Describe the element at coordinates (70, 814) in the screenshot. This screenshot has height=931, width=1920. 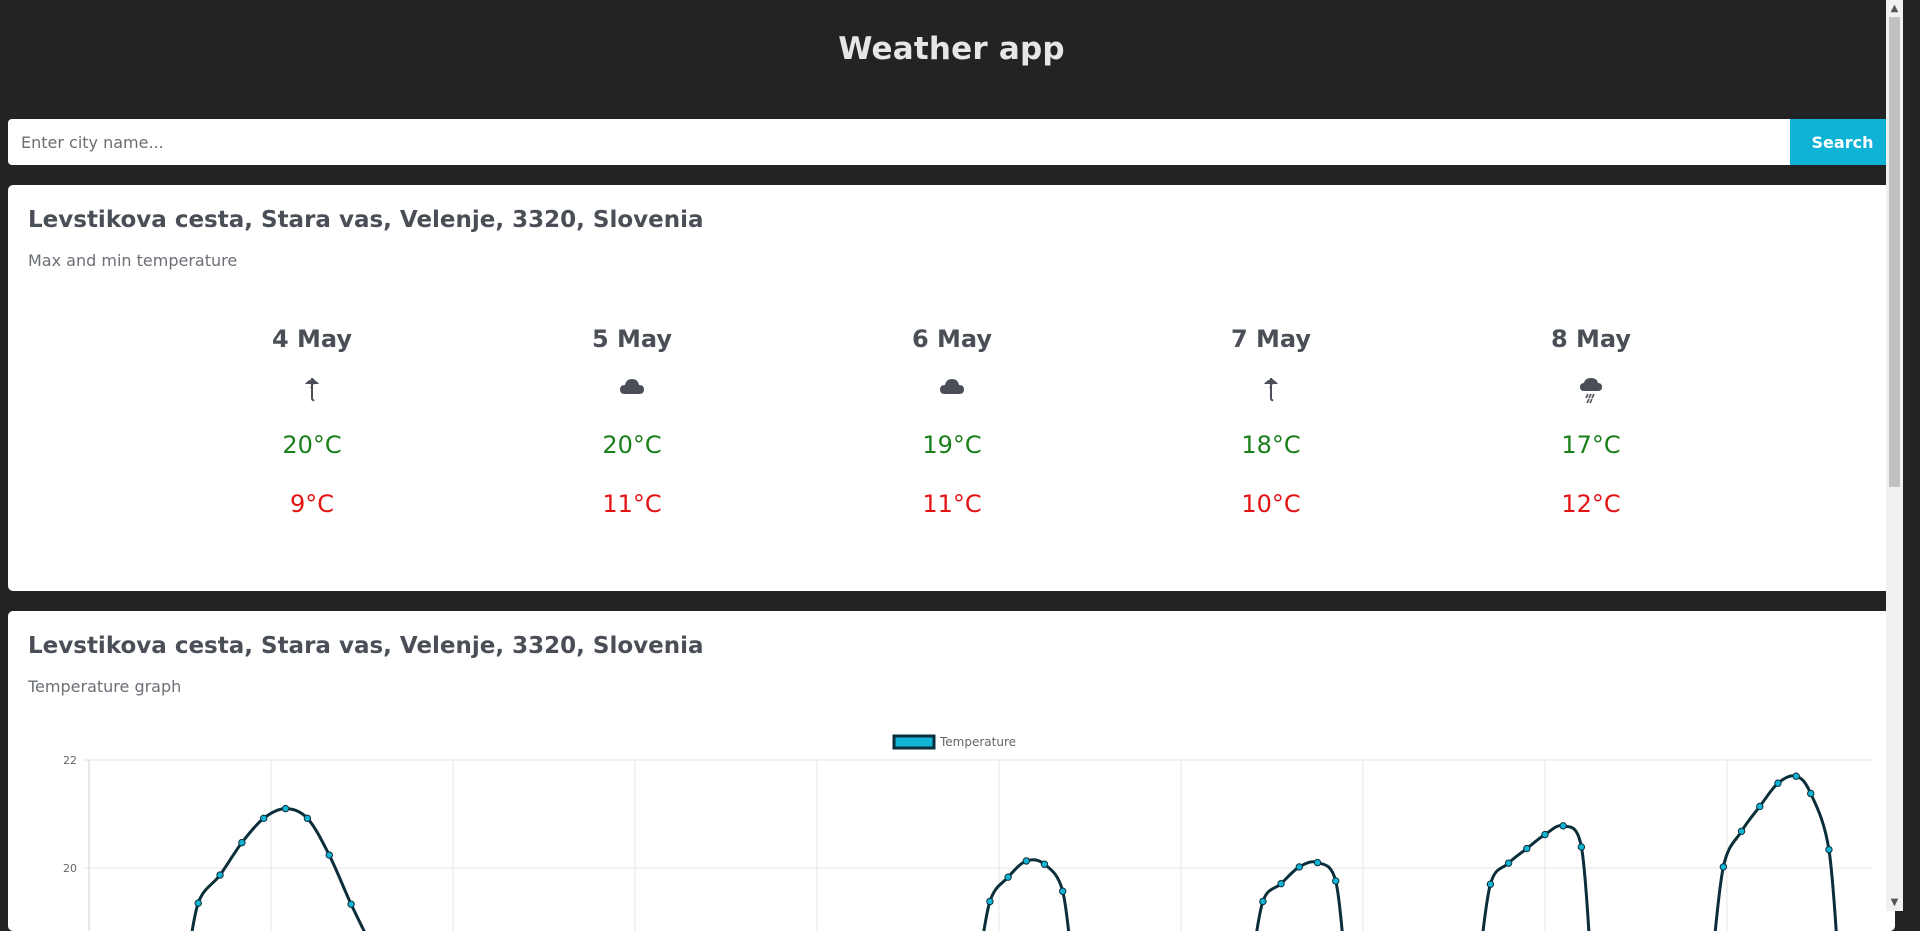
I see `y-axis-ticks: 22 20` at that location.